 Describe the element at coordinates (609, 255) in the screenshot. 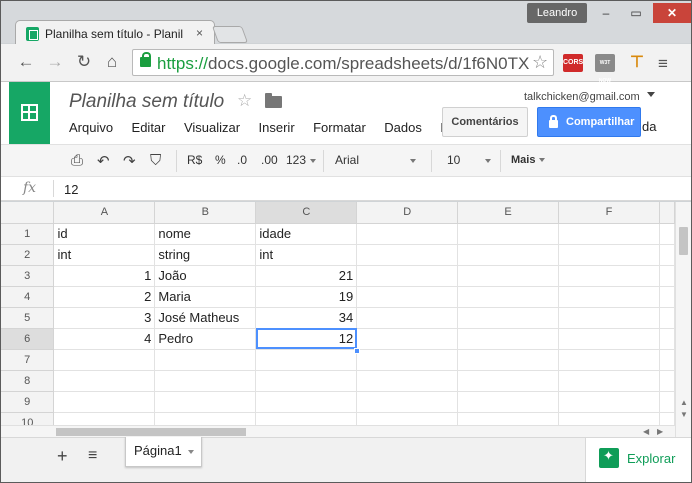

I see `cell-f2` at that location.